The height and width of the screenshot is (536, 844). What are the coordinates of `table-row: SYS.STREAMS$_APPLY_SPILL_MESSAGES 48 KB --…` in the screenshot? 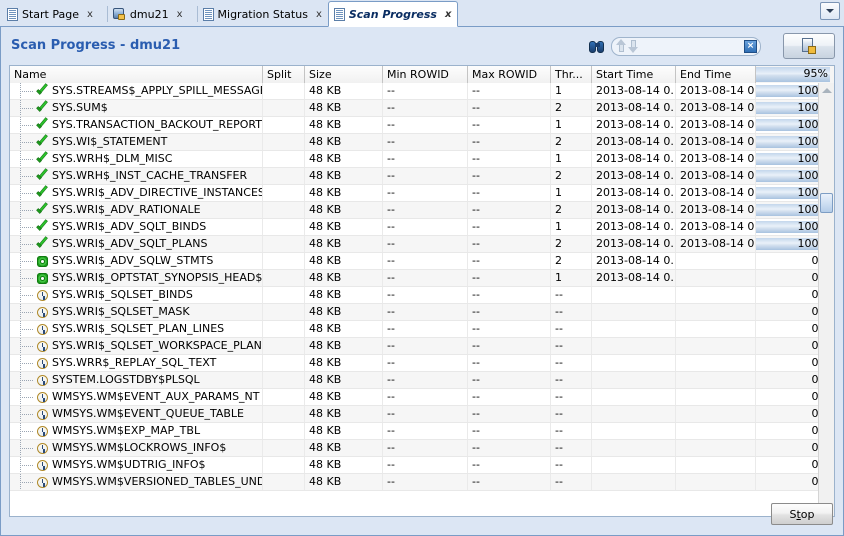 It's located at (422, 91).